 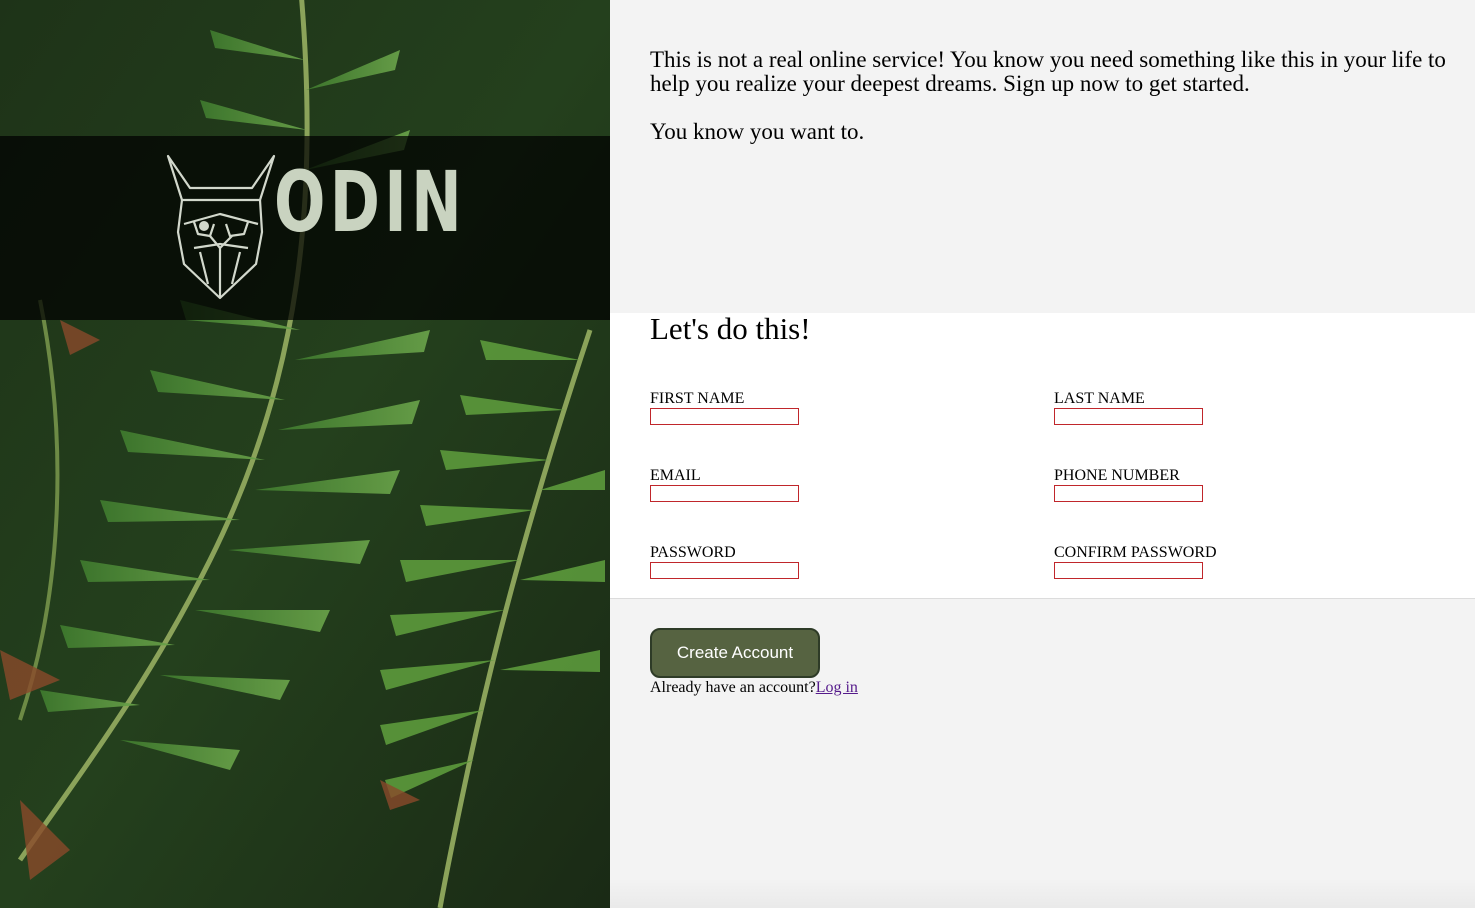 I want to click on email-label: Email, so click(x=675, y=475).